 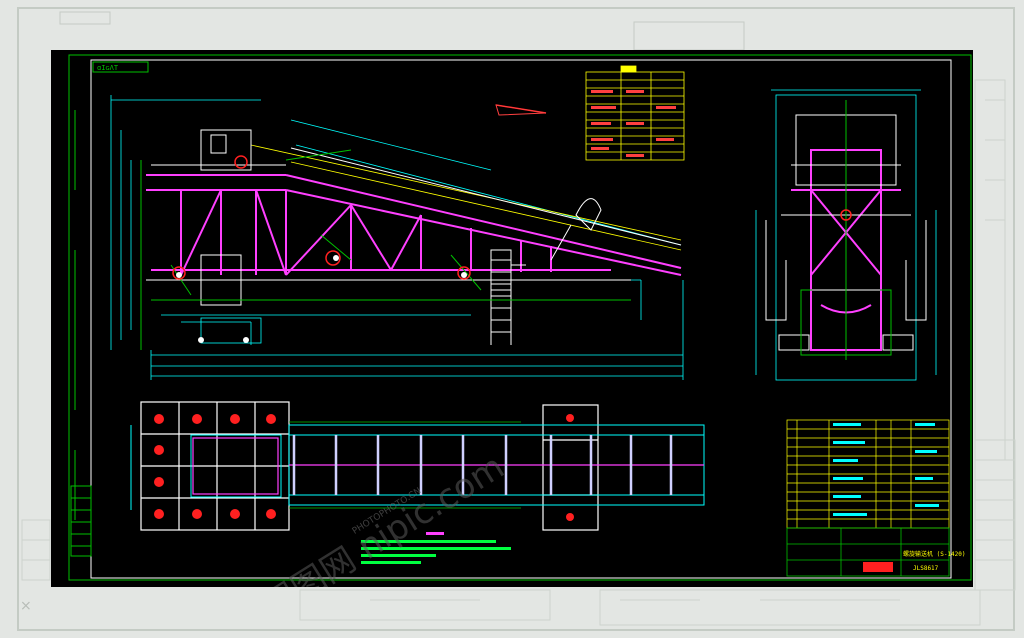 I want to click on parameter-table-text, so click(x=633, y=123).